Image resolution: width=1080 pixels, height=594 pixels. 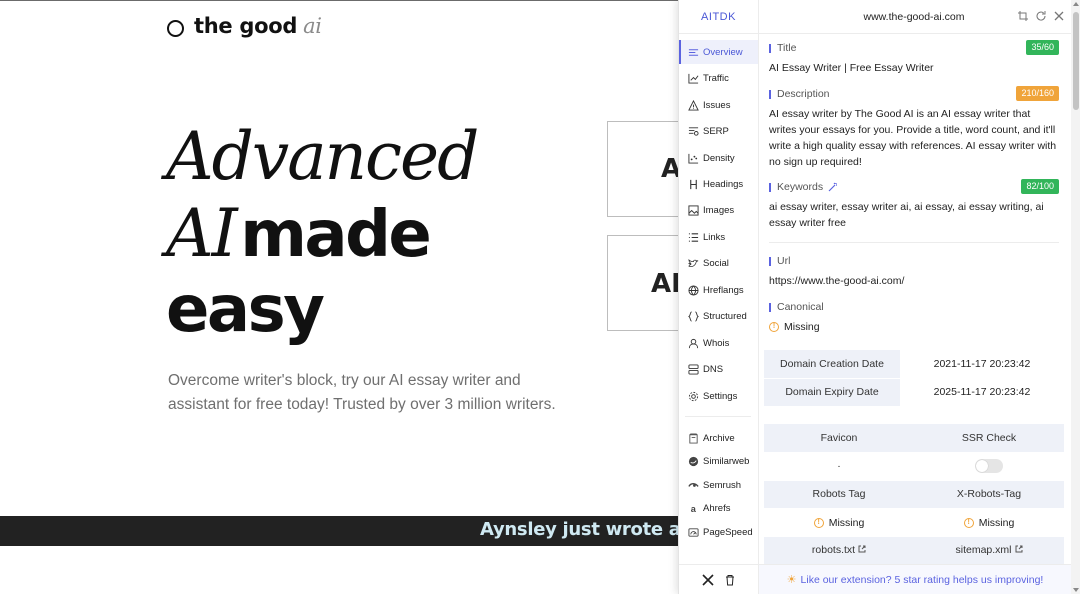 I want to click on sidebar-item-label: Overview, so click(x=723, y=52).